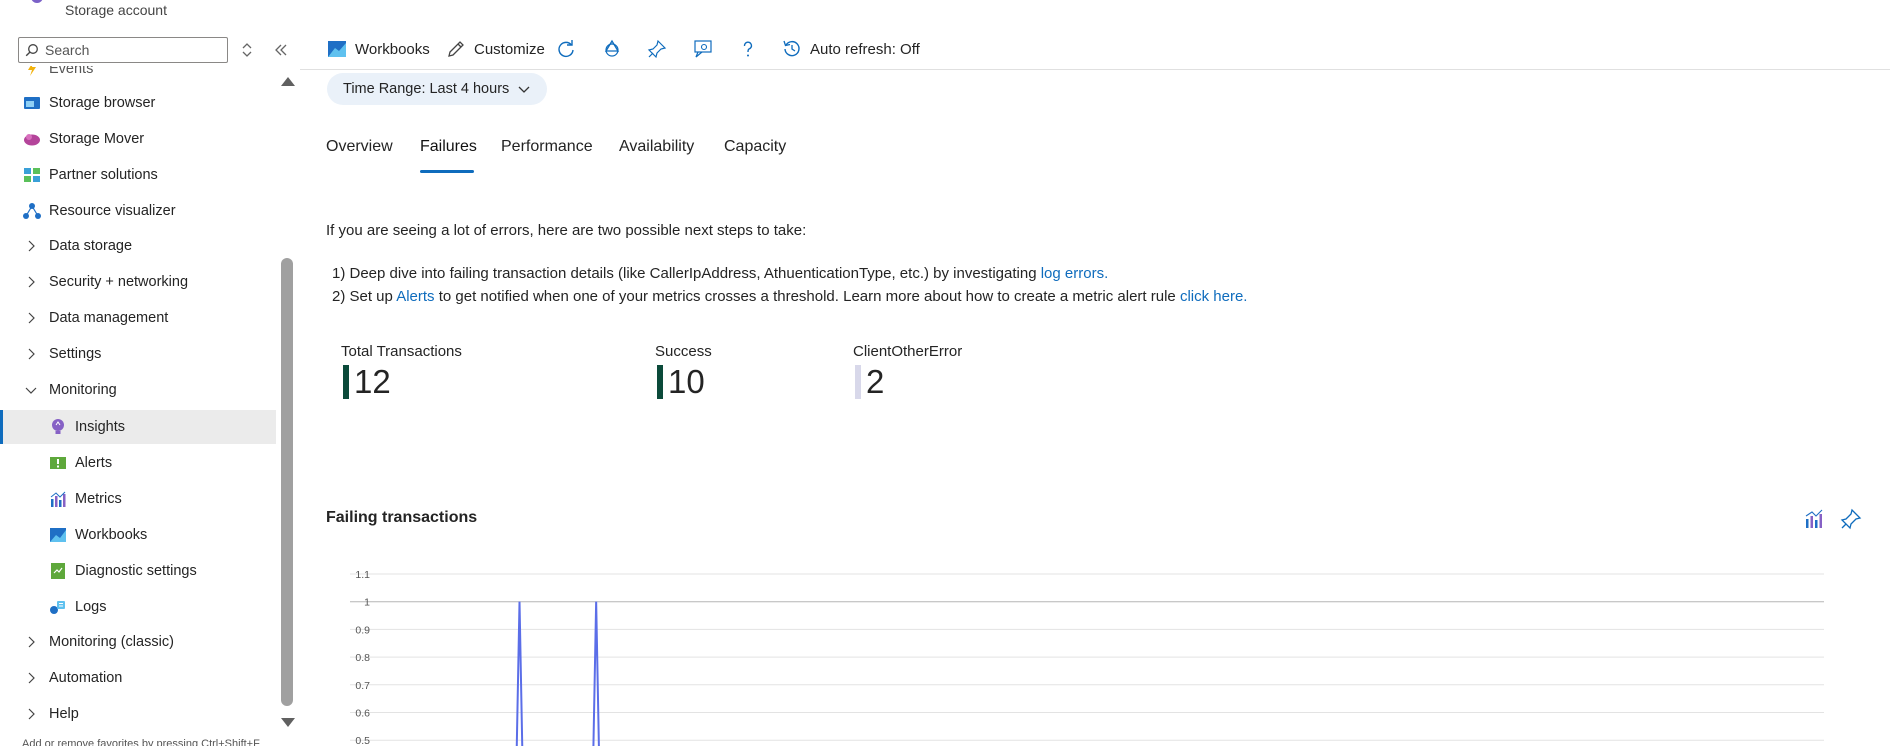 The image size is (1890, 746). Describe the element at coordinates (1095, 49) in the screenshot. I see `command-bar: Workbooks Customize Auto refresh: Off` at that location.